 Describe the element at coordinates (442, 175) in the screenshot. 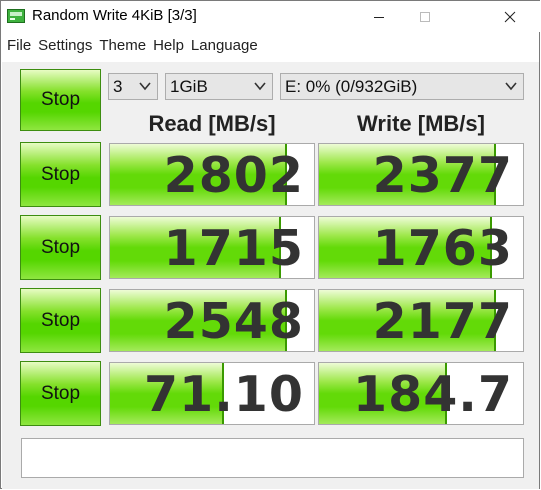

I see `write-value: 2377` at that location.